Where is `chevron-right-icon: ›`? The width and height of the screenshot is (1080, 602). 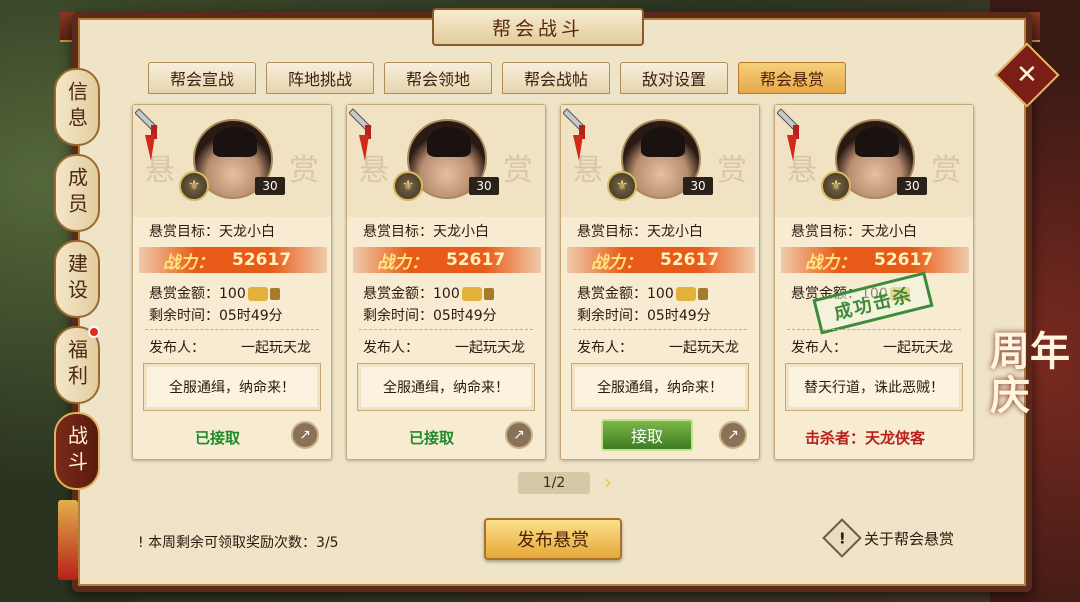 chevron-right-icon: › is located at coordinates (608, 482).